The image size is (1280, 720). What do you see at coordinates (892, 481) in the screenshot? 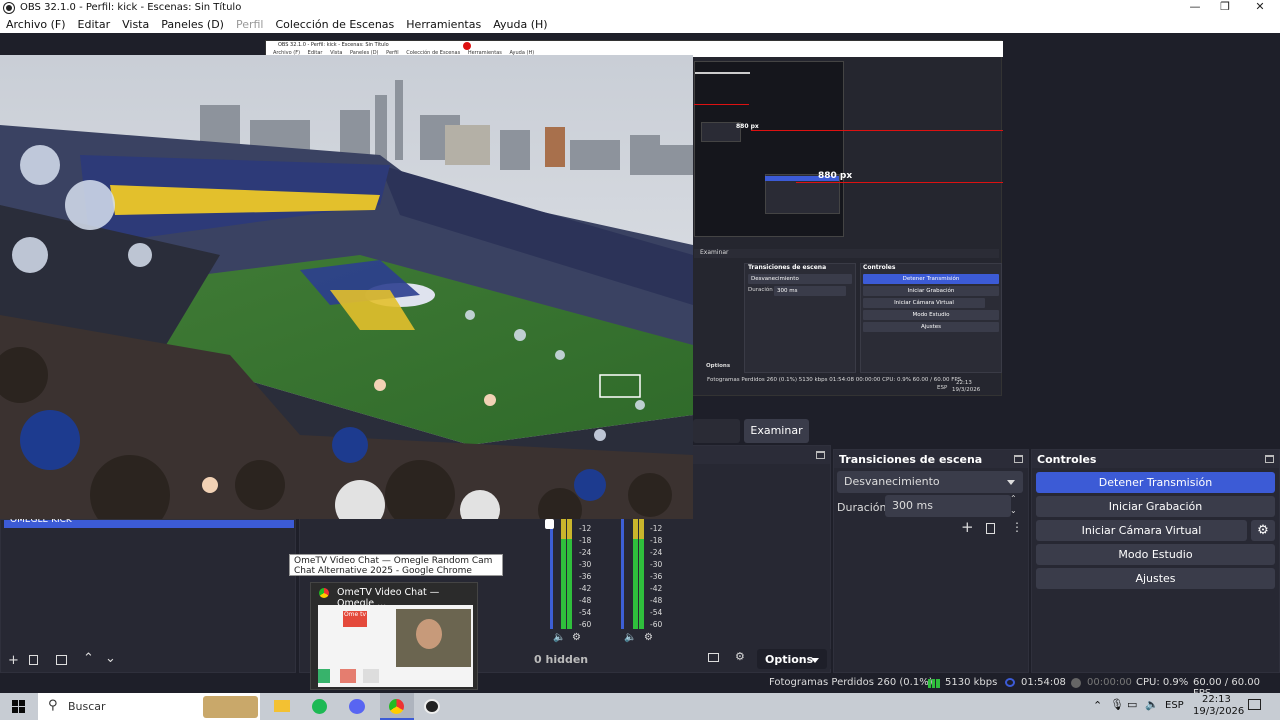
I see `transition-value: Desvanecimiento` at bounding box center [892, 481].